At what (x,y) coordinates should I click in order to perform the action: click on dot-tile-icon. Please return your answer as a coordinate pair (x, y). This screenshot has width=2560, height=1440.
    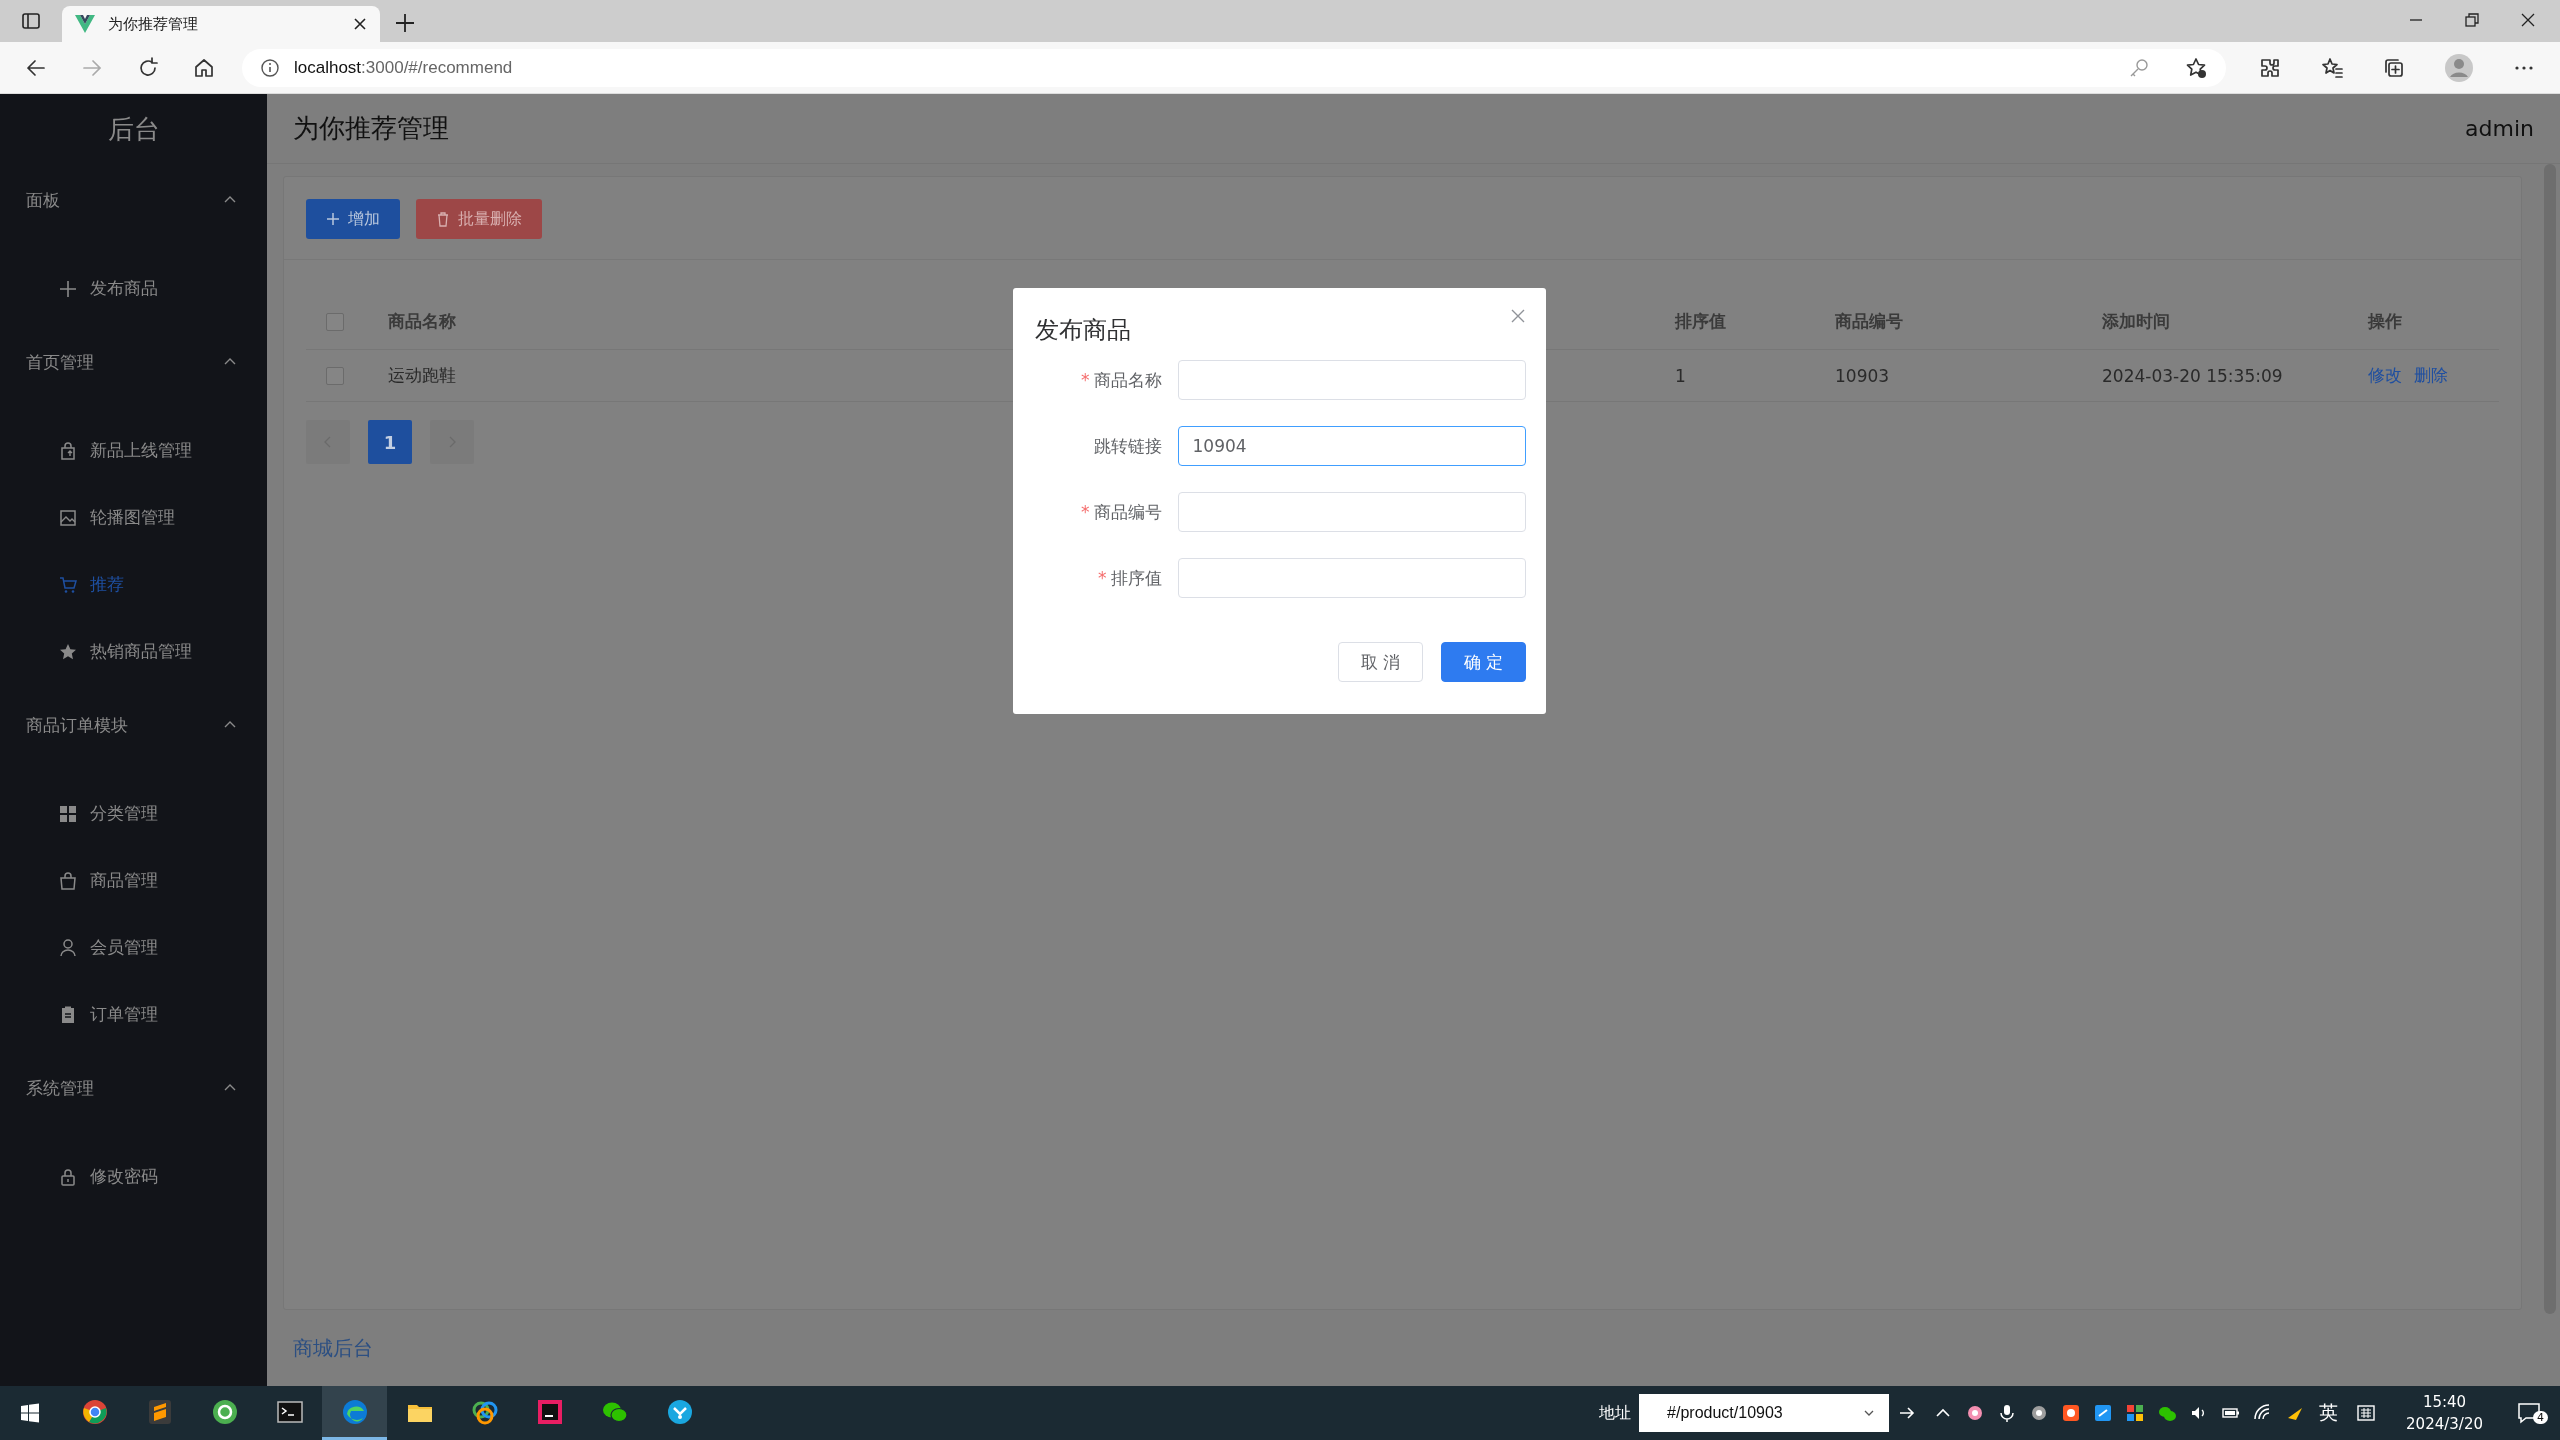
    Looking at the image, I should click on (2071, 1413).